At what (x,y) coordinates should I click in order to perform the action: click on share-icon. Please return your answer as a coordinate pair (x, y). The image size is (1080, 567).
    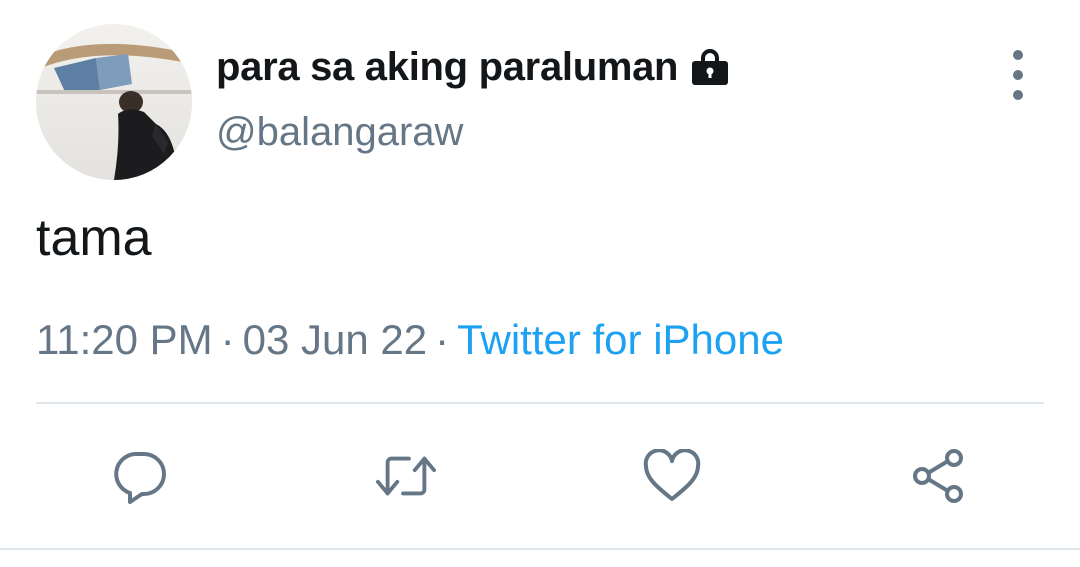
    Looking at the image, I should click on (938, 476).